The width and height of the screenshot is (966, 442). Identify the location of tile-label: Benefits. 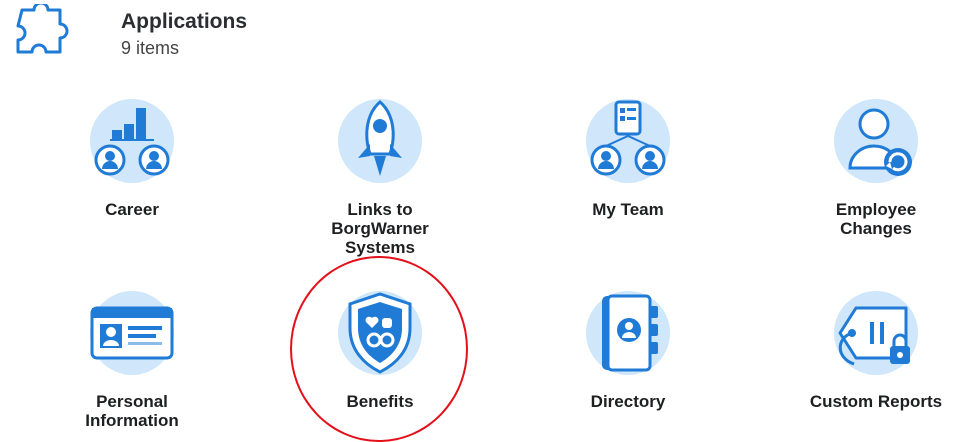
(380, 401).